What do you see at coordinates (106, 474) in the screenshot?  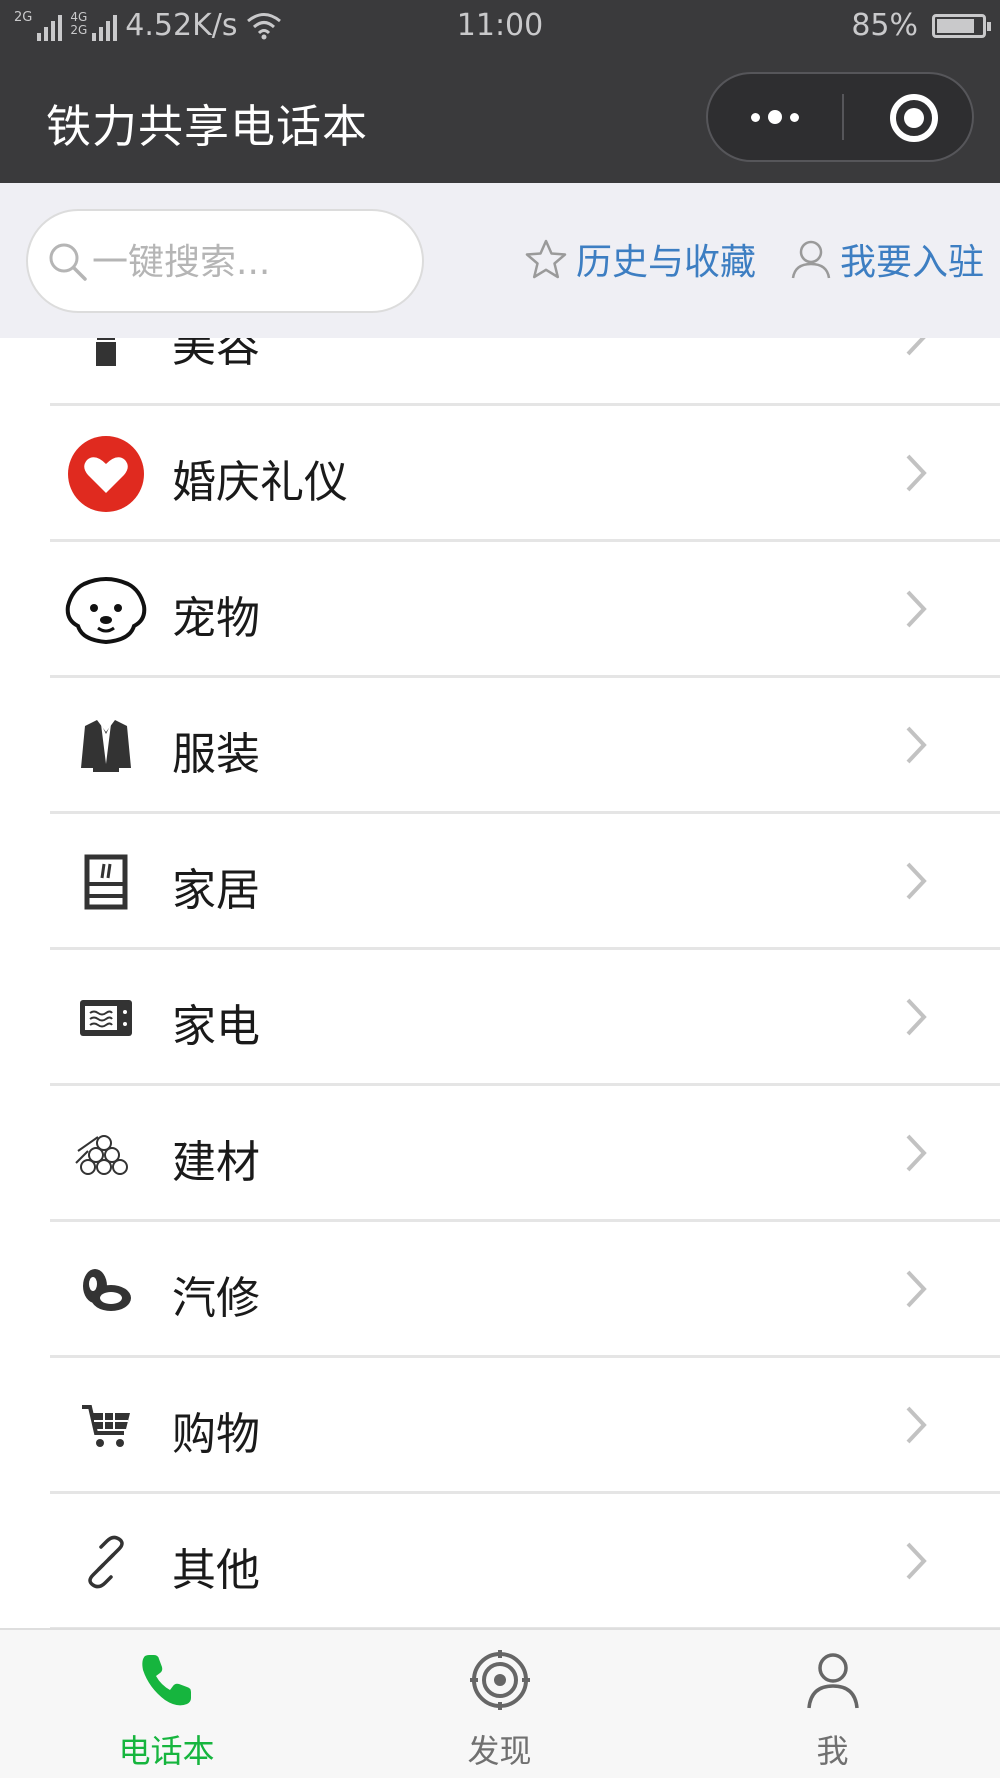 I see `heart-icon` at bounding box center [106, 474].